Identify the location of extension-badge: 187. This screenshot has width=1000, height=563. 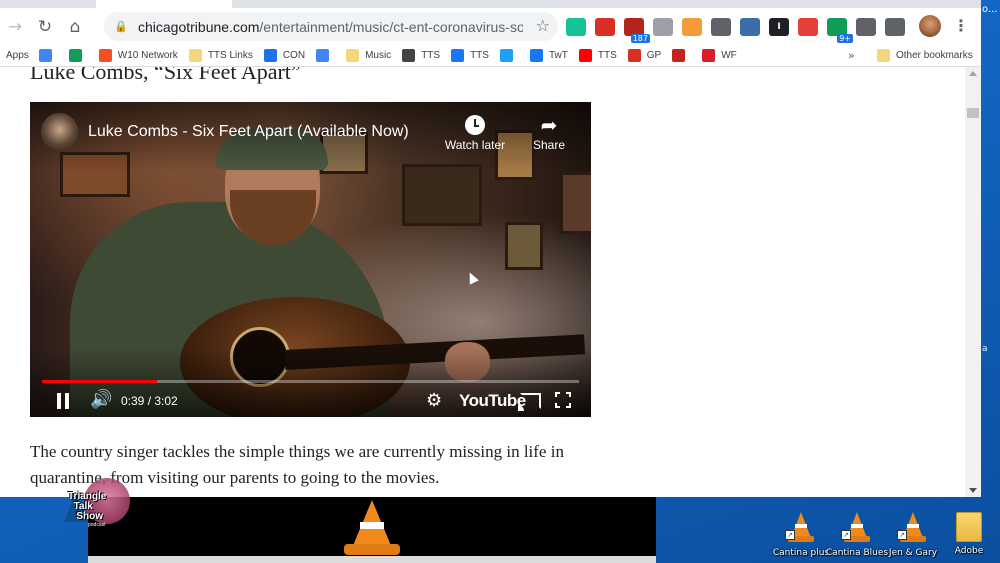
(640, 38).